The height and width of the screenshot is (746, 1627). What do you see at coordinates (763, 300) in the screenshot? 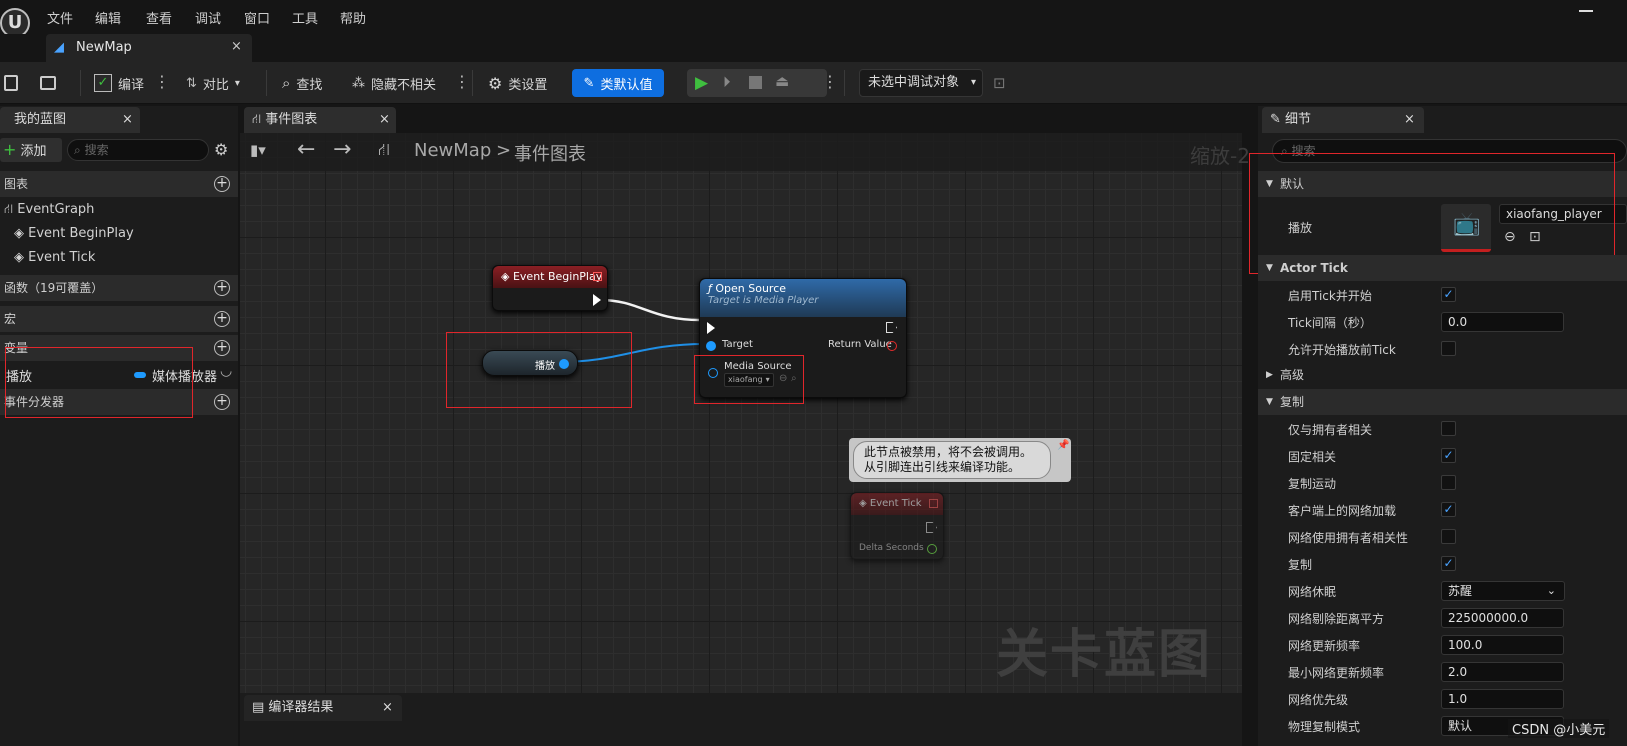
I see `node-subtitle: Target is Media Player` at bounding box center [763, 300].